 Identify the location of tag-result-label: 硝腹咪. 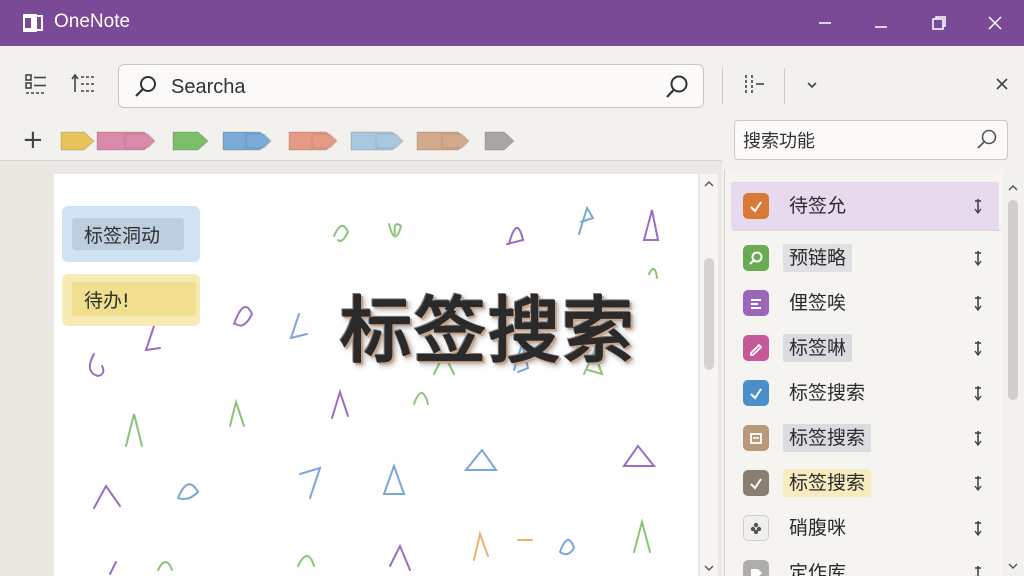
(818, 528).